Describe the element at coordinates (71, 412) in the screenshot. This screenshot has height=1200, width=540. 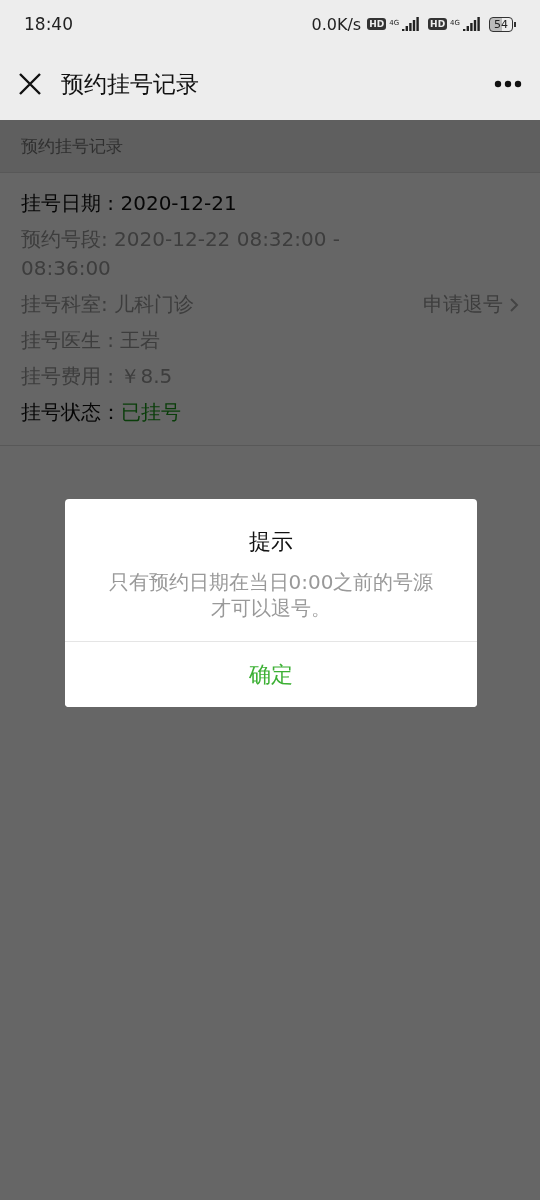
I see `status-label: 挂号状态：` at that location.